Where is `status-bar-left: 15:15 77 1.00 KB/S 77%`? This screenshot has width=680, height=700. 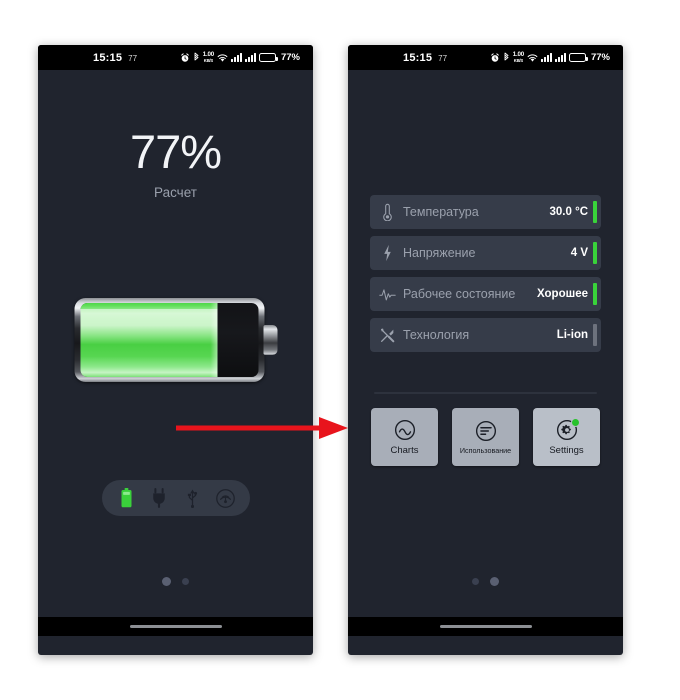 status-bar-left: 15:15 77 1.00 KB/S 77% is located at coordinates (175, 57).